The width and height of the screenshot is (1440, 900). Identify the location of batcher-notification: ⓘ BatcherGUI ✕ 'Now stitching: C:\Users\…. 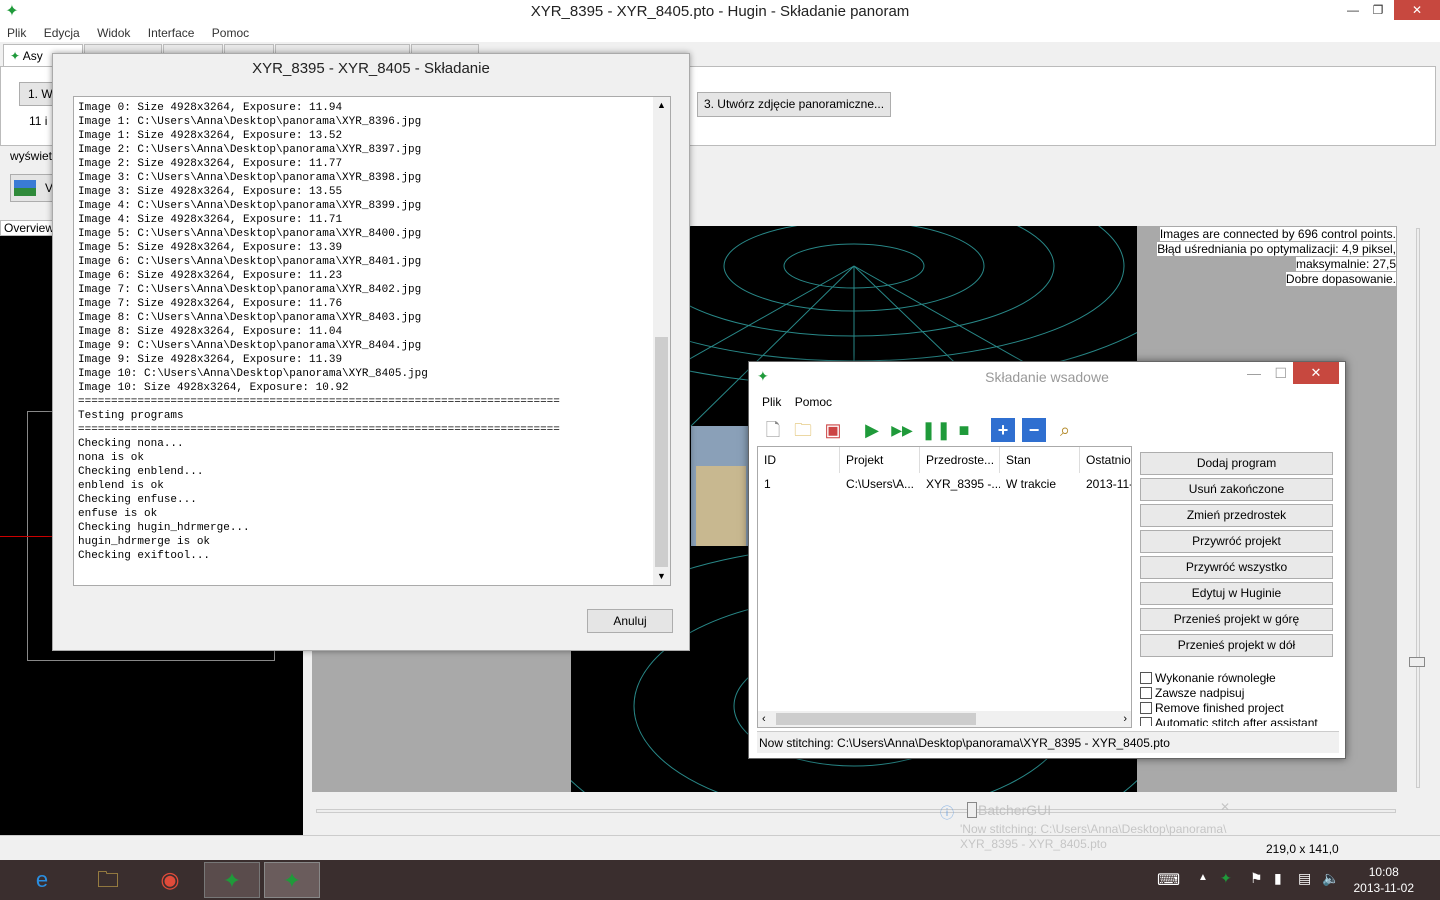
(1087, 826).